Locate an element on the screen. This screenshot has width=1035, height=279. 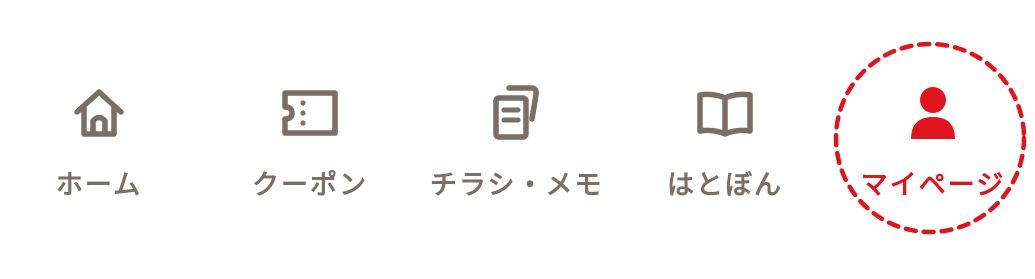
tab-flyer-memo: チラシ・メモ is located at coordinates (517, 143).